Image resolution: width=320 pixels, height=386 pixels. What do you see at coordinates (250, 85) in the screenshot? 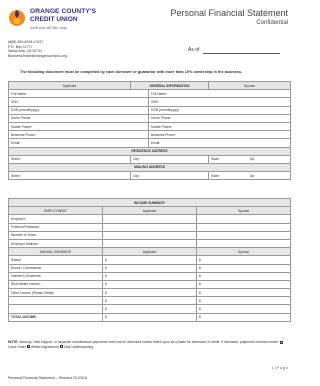
I see `spouse-header: Spouse` at bounding box center [250, 85].